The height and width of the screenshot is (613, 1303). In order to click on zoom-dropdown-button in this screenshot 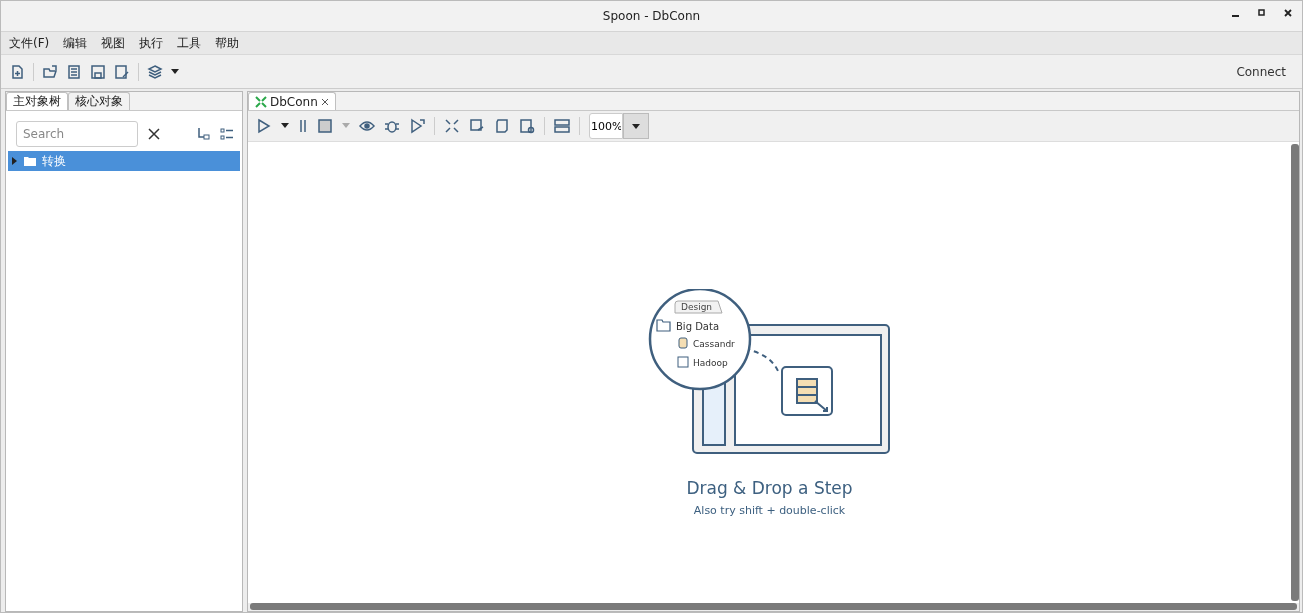, I will do `click(636, 126)`.